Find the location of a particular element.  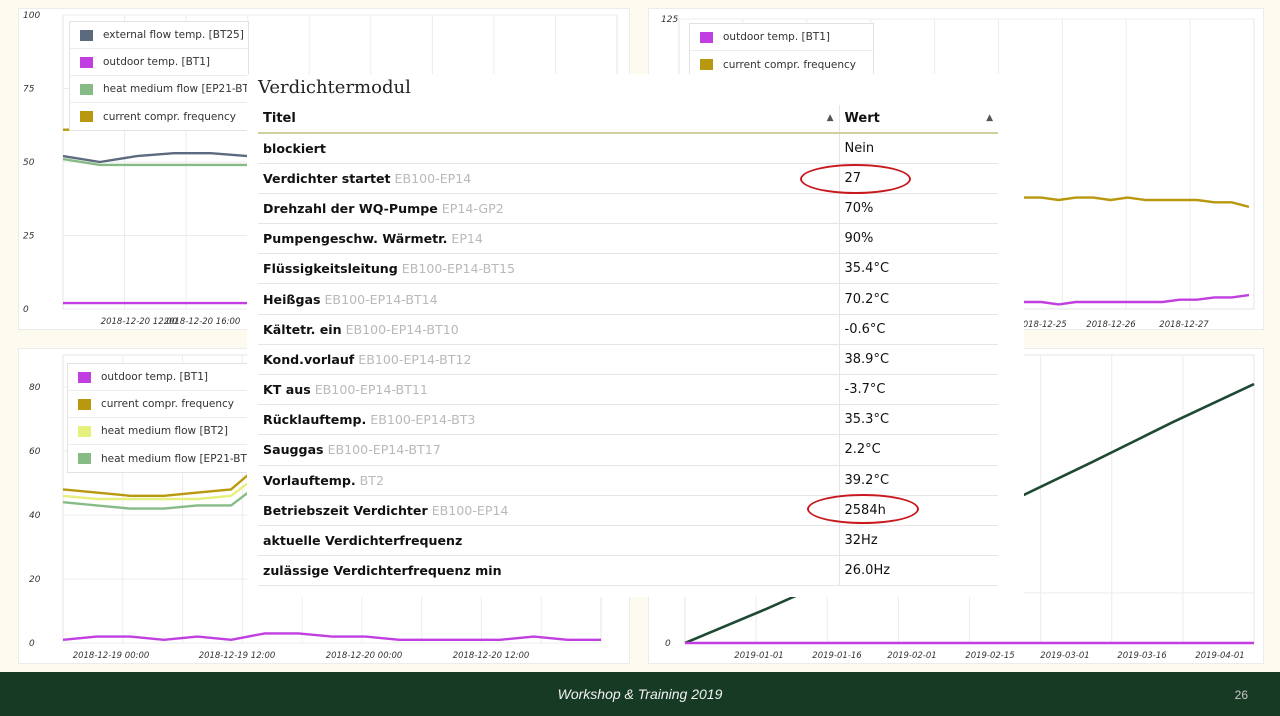

row-title: KT aus EB100-EP14-BT11 is located at coordinates (549, 390).